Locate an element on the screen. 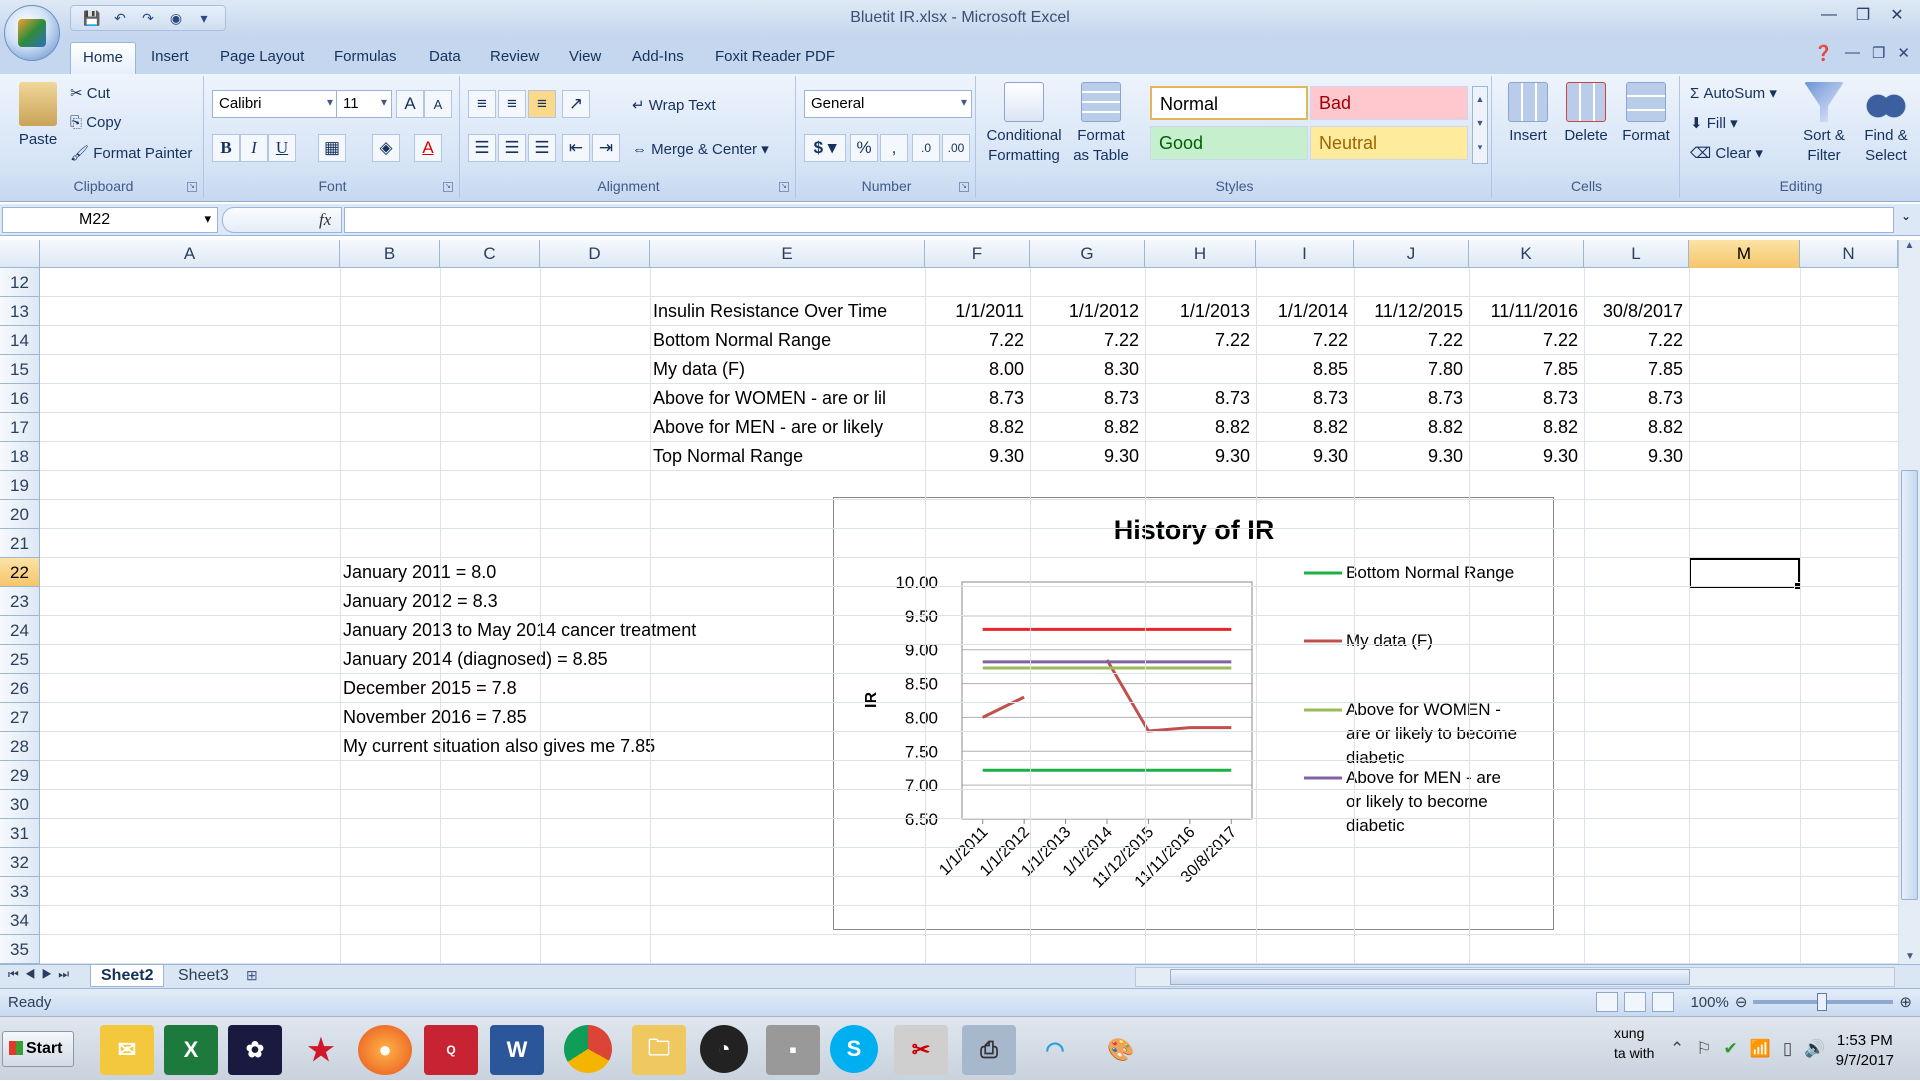 The height and width of the screenshot is (1081, 1920). row-header-28: 28 is located at coordinates (20, 746).